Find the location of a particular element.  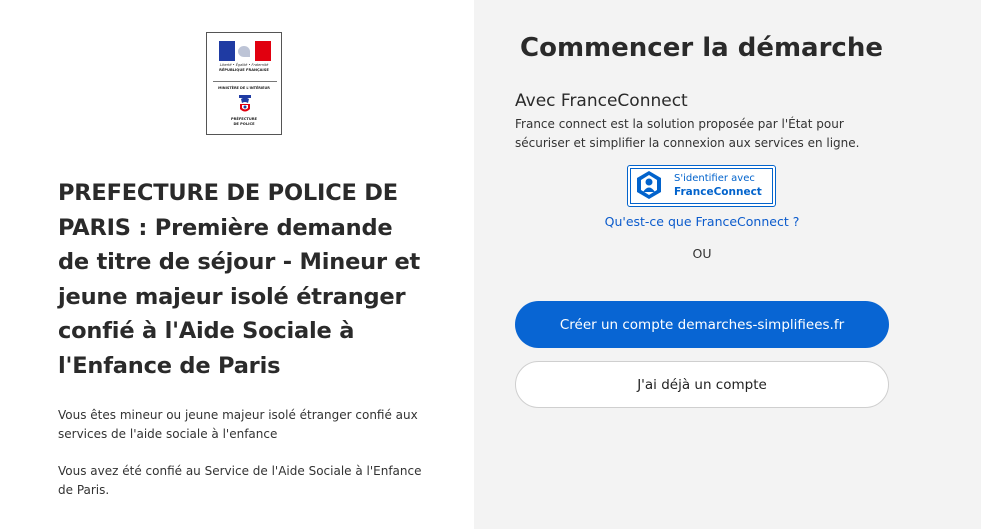

logo-divider is located at coordinates (245, 81).